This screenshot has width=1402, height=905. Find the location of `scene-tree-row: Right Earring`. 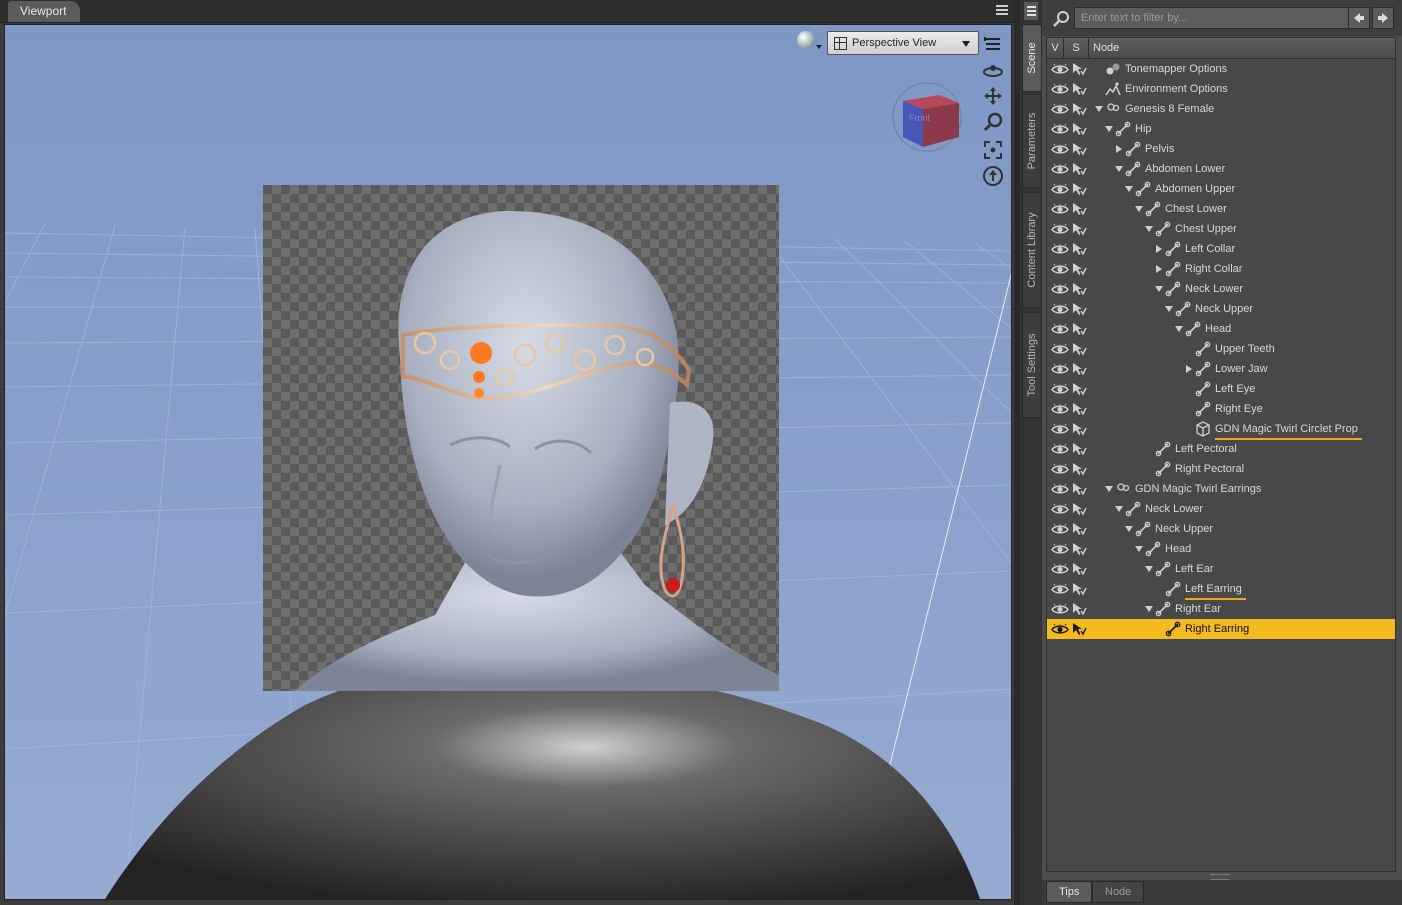

scene-tree-row: Right Earring is located at coordinates (1221, 629).